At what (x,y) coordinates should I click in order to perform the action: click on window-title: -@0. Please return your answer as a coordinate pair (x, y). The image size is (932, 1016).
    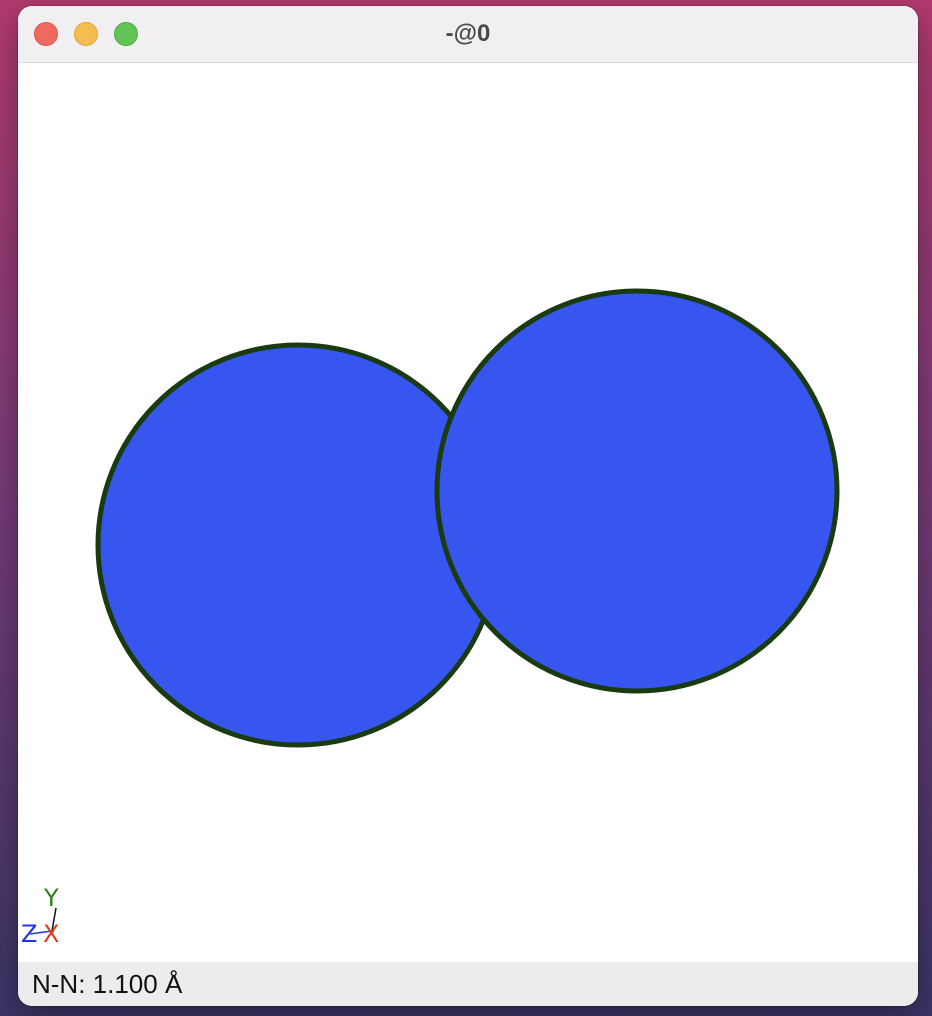
    Looking at the image, I should click on (468, 33).